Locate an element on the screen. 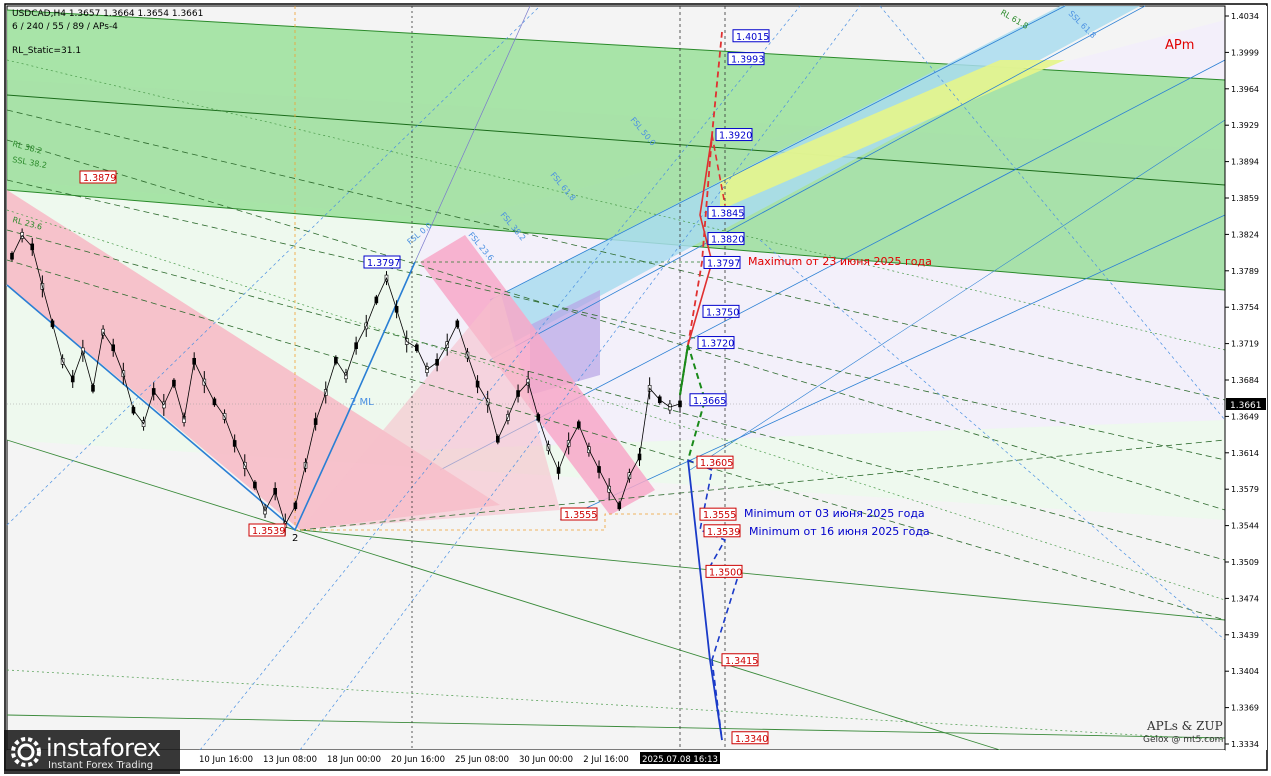 The width and height of the screenshot is (1271, 776). price-marker-label: 1.3920 is located at coordinates (735, 136).